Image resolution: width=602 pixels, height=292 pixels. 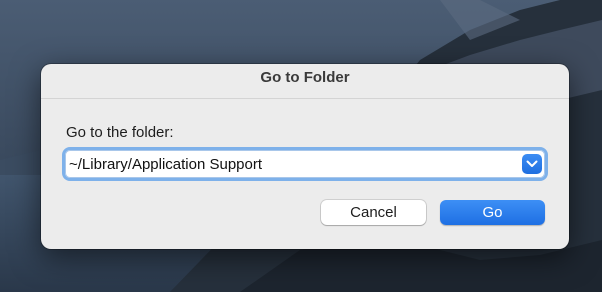 What do you see at coordinates (120, 132) in the screenshot?
I see `folder-prompt-label: Go to the folder:` at bounding box center [120, 132].